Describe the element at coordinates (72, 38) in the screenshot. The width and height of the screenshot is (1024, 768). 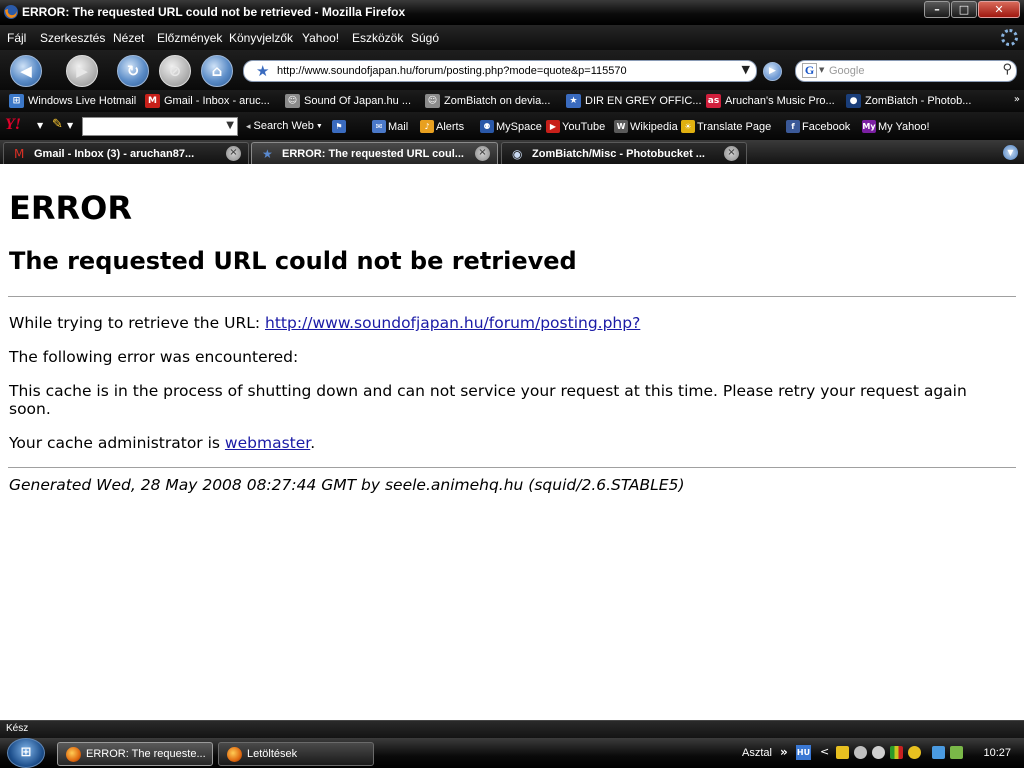
I see `menu-edit: Szerkesztés` at that location.